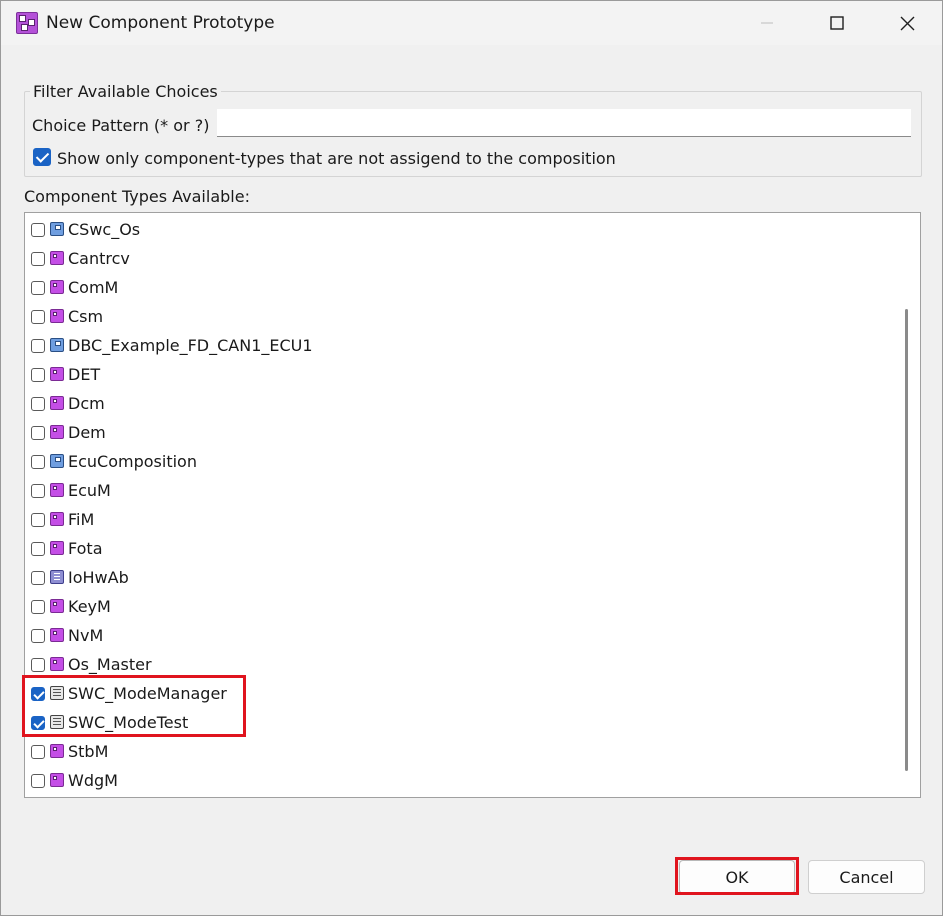 Image resolution: width=943 pixels, height=916 pixels. What do you see at coordinates (134, 706) in the screenshot?
I see `selection-highlight` at bounding box center [134, 706].